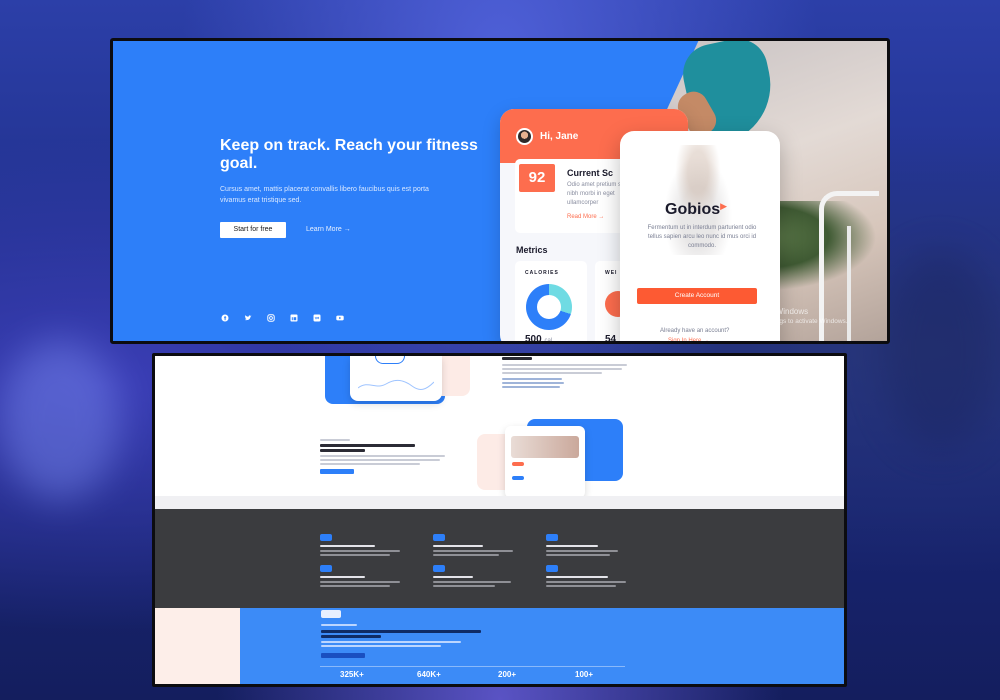 The image size is (1000, 700). What do you see at coordinates (518, 464) in the screenshot?
I see `orange-tag` at bounding box center [518, 464].